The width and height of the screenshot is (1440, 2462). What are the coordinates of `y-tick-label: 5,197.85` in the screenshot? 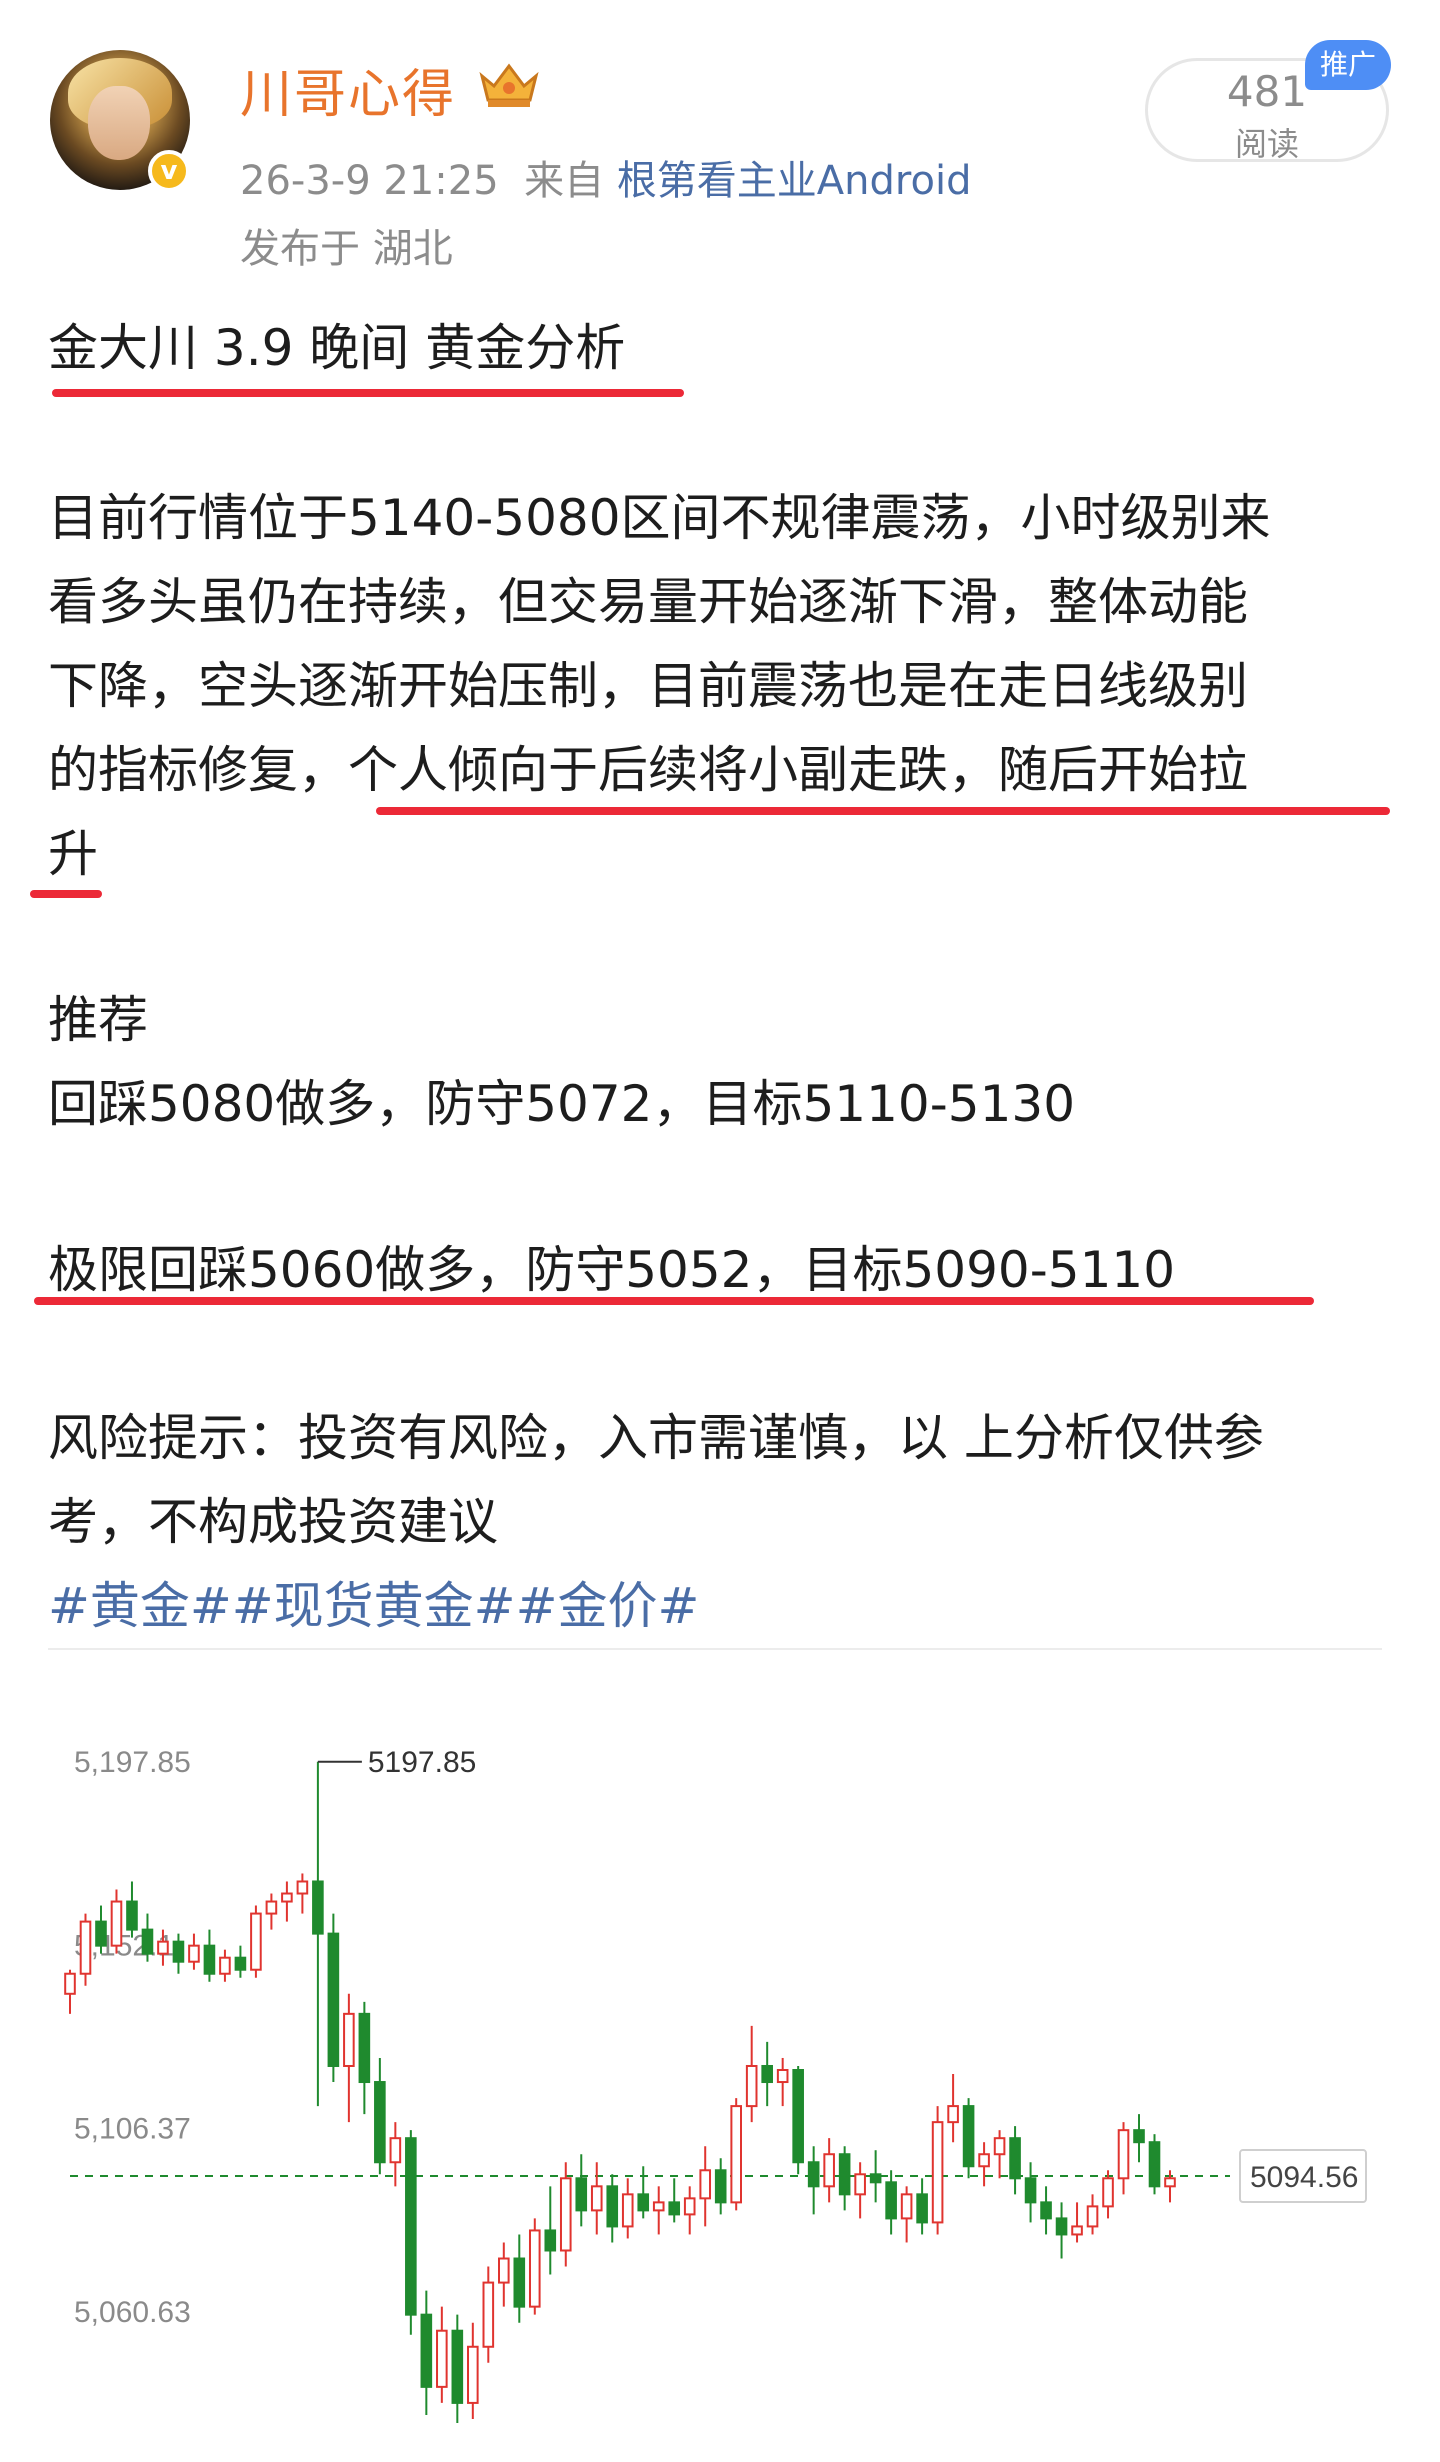 It's located at (132, 1762).